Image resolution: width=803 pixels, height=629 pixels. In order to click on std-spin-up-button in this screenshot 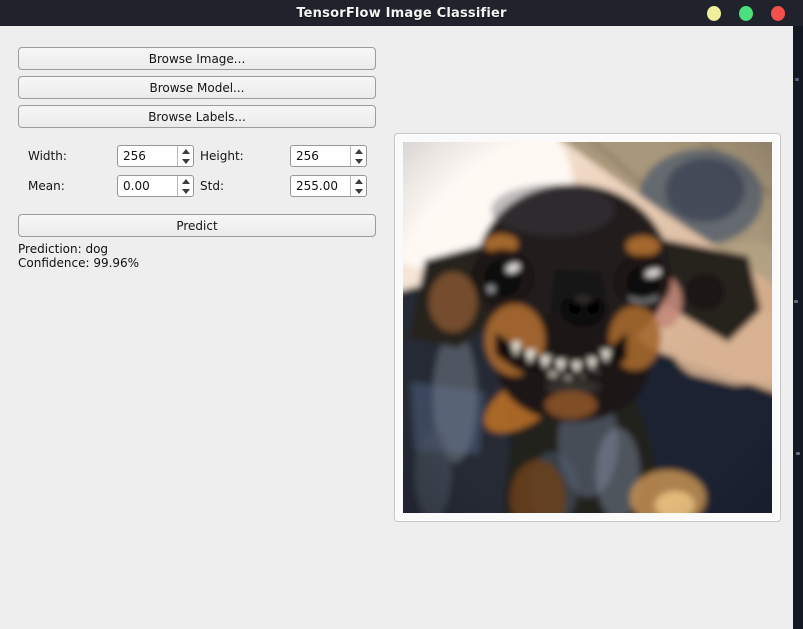, I will do `click(358, 181)`.